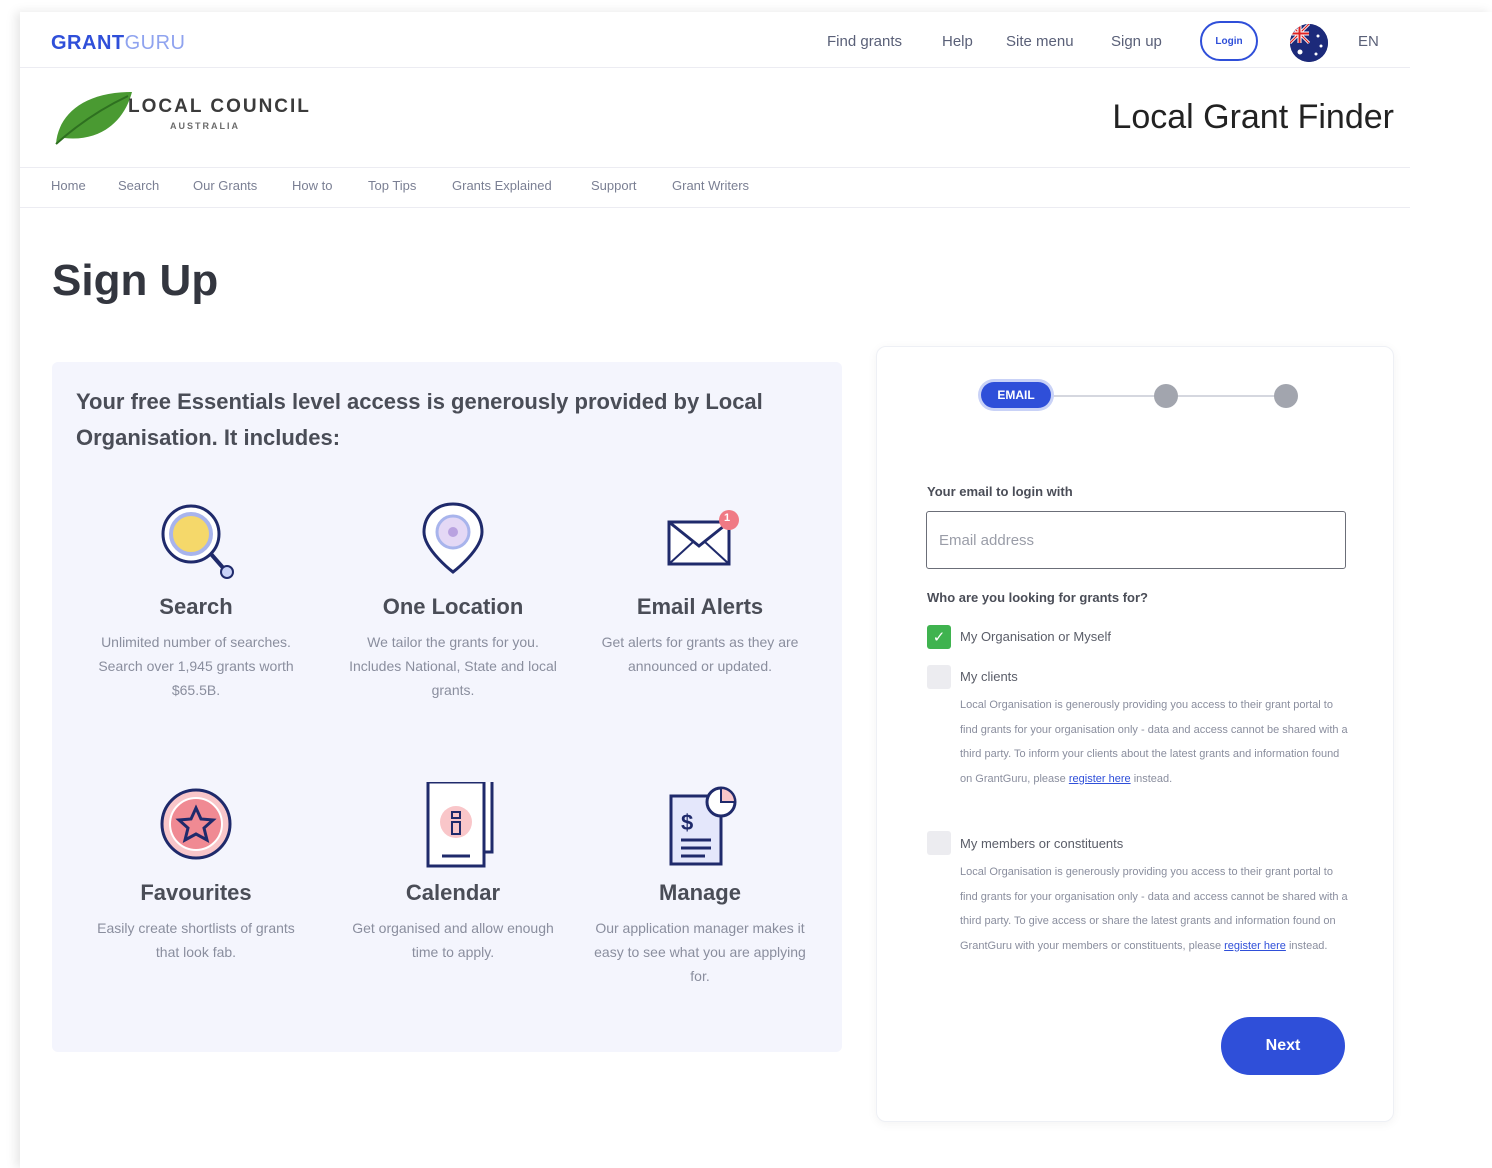  Describe the element at coordinates (864, 41) in the screenshot. I see `nav-find-grants: Find grants` at that location.